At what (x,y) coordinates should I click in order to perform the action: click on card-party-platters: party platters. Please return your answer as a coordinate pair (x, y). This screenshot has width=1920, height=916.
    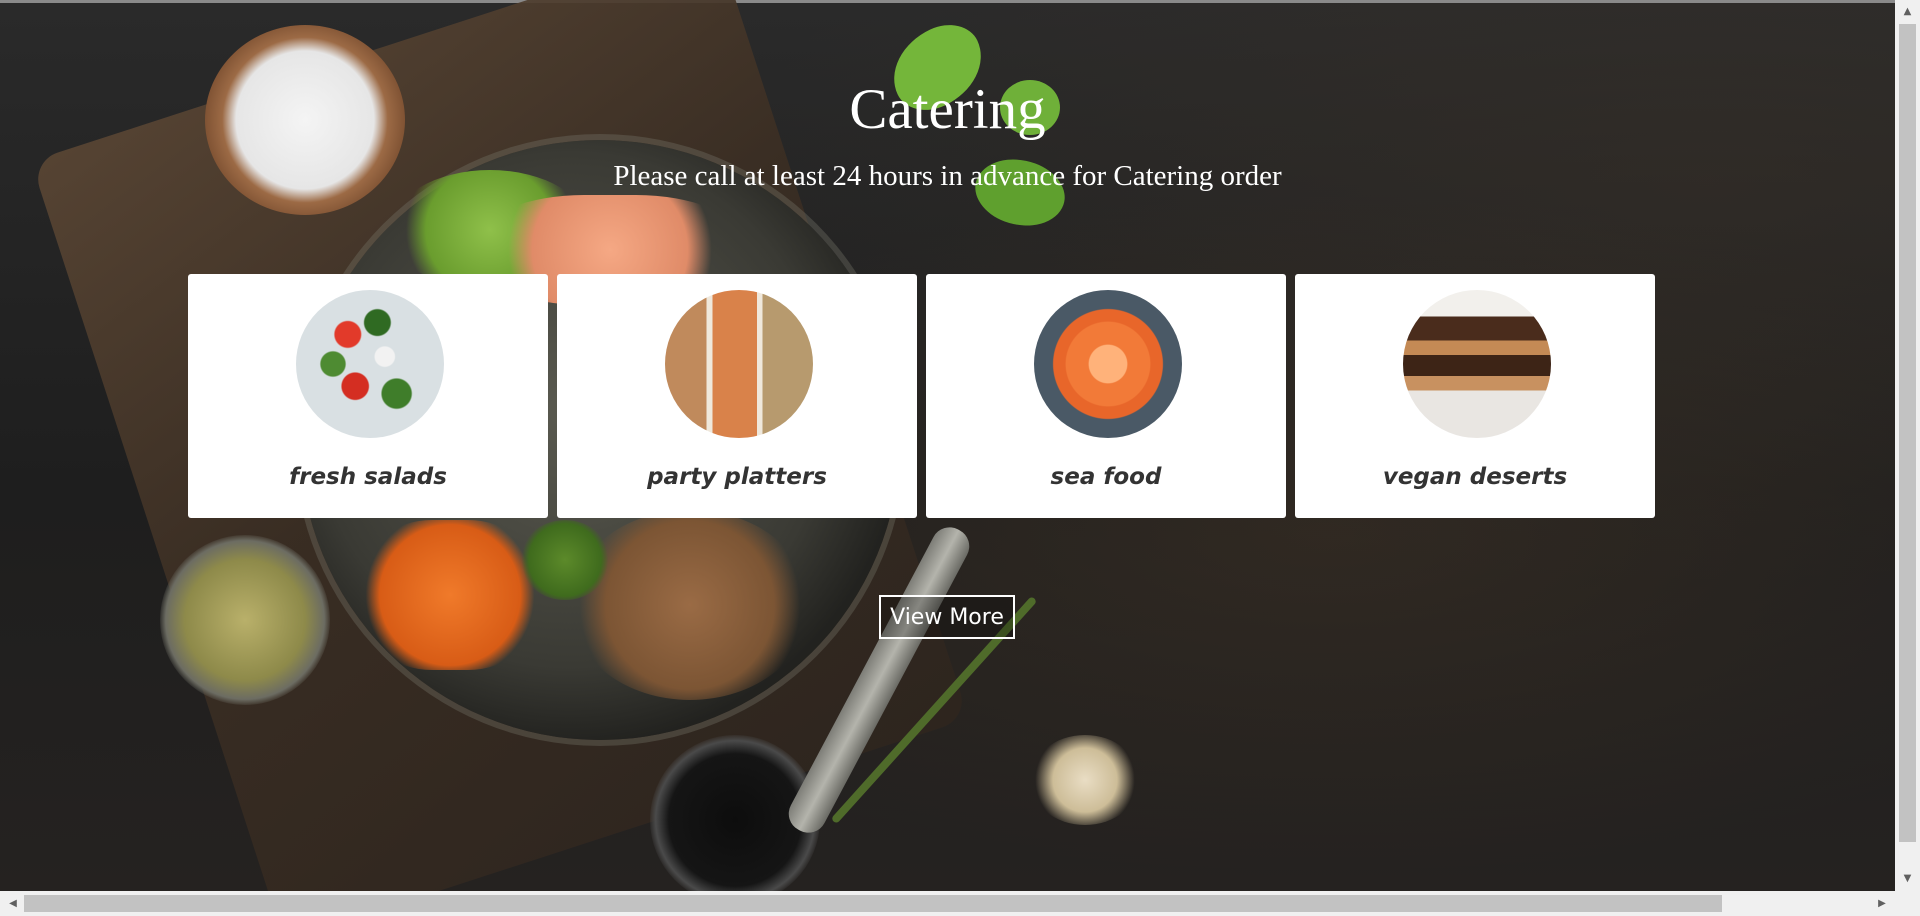
    Looking at the image, I should click on (737, 396).